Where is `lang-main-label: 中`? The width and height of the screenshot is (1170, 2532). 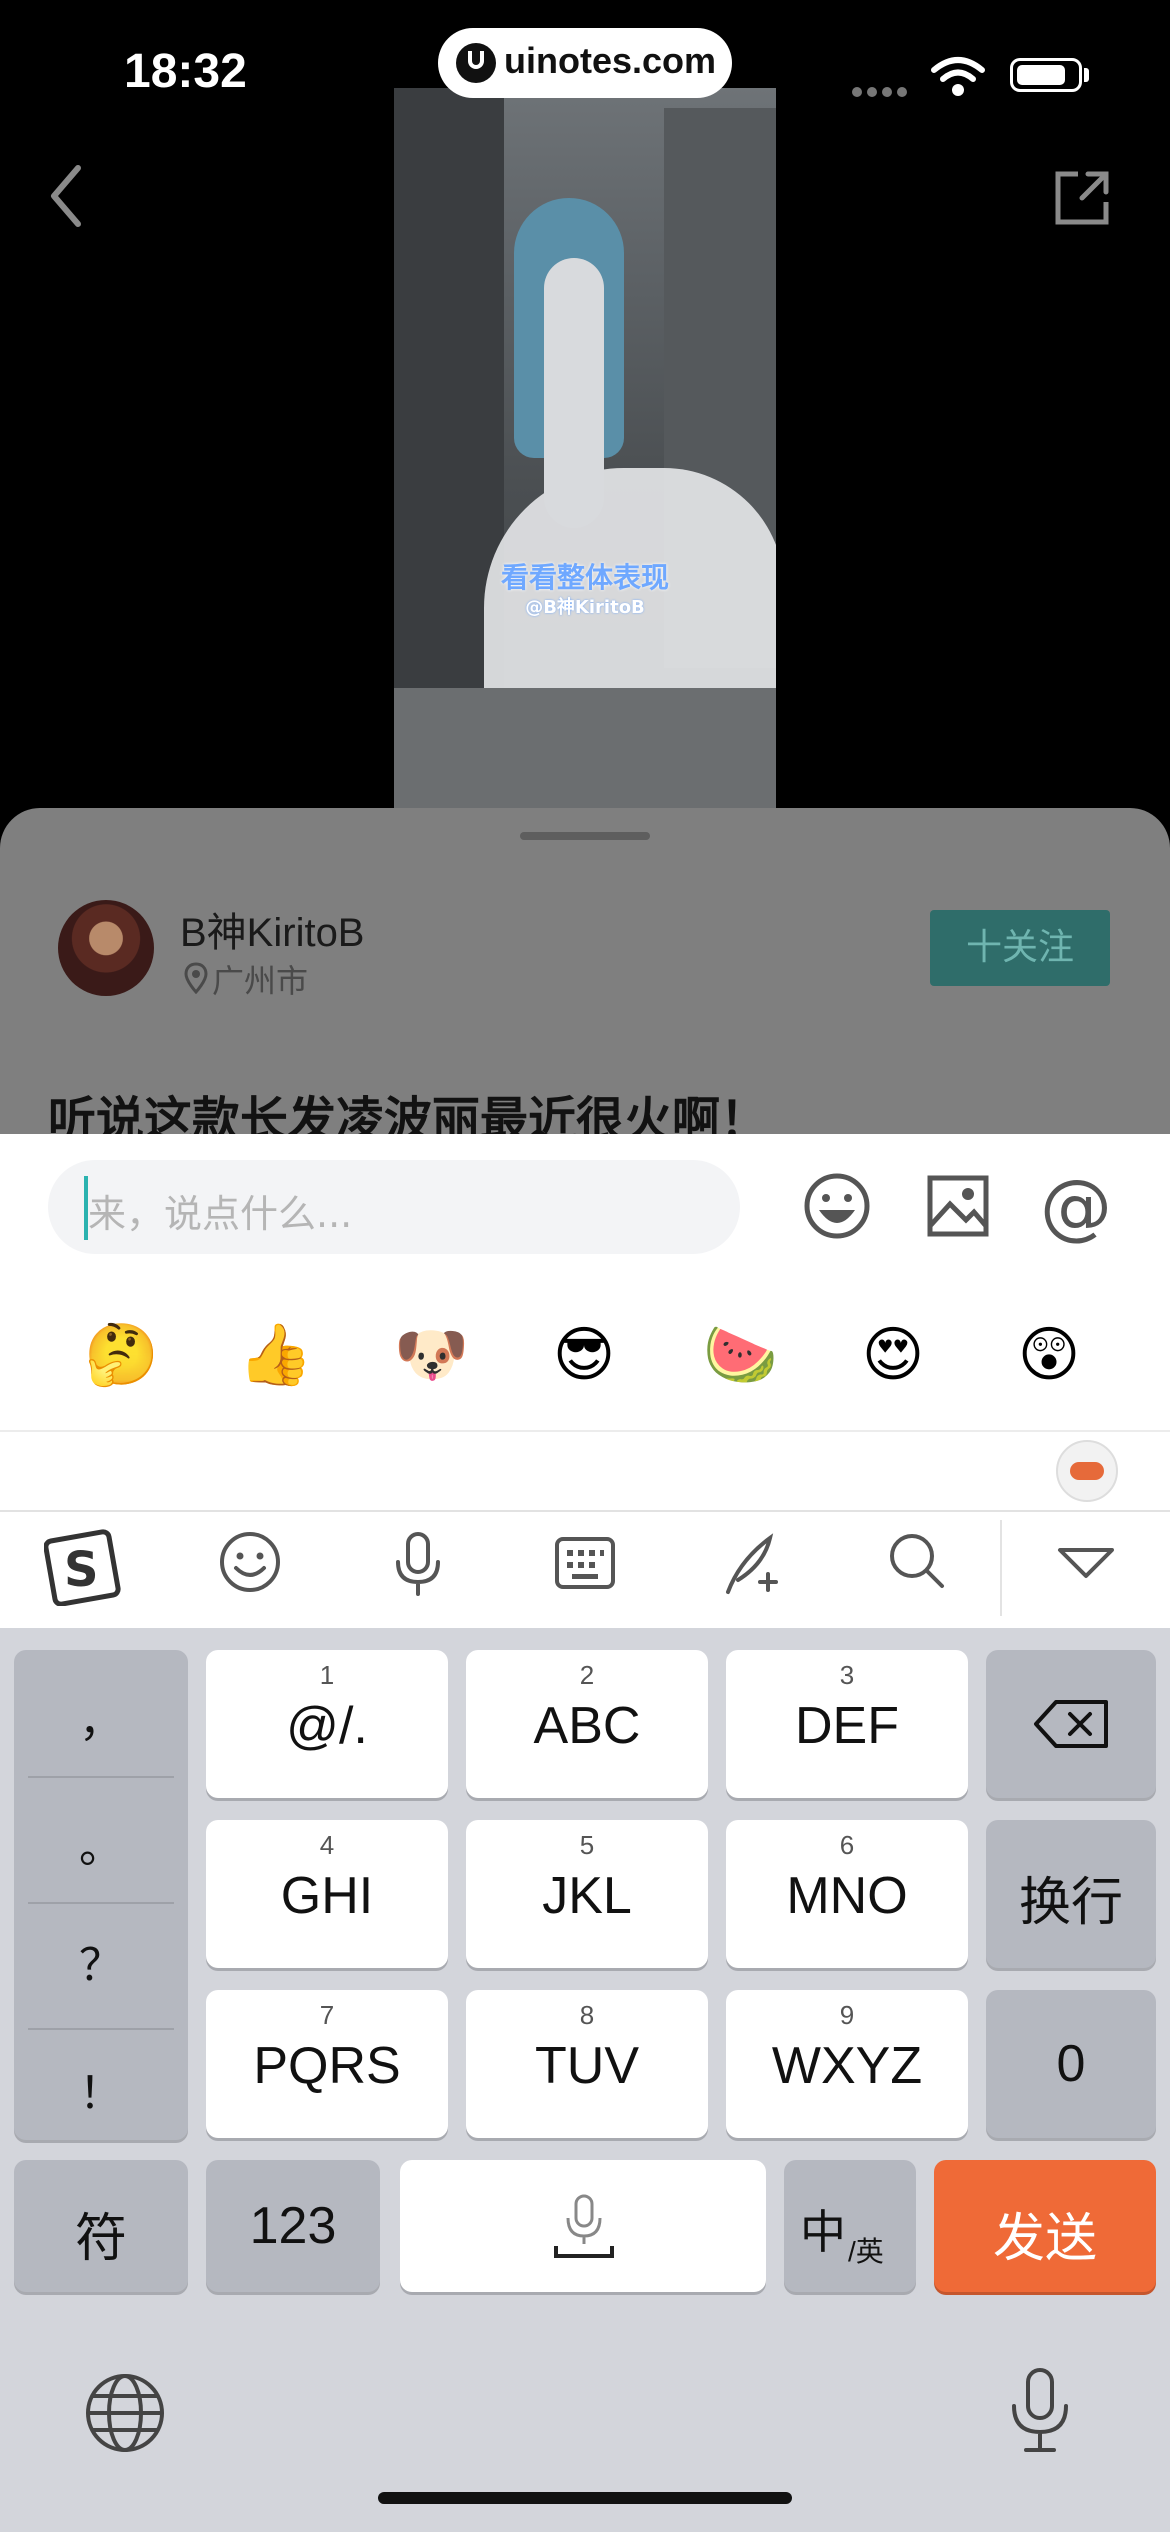 lang-main-label: 中 is located at coordinates (823, 2232).